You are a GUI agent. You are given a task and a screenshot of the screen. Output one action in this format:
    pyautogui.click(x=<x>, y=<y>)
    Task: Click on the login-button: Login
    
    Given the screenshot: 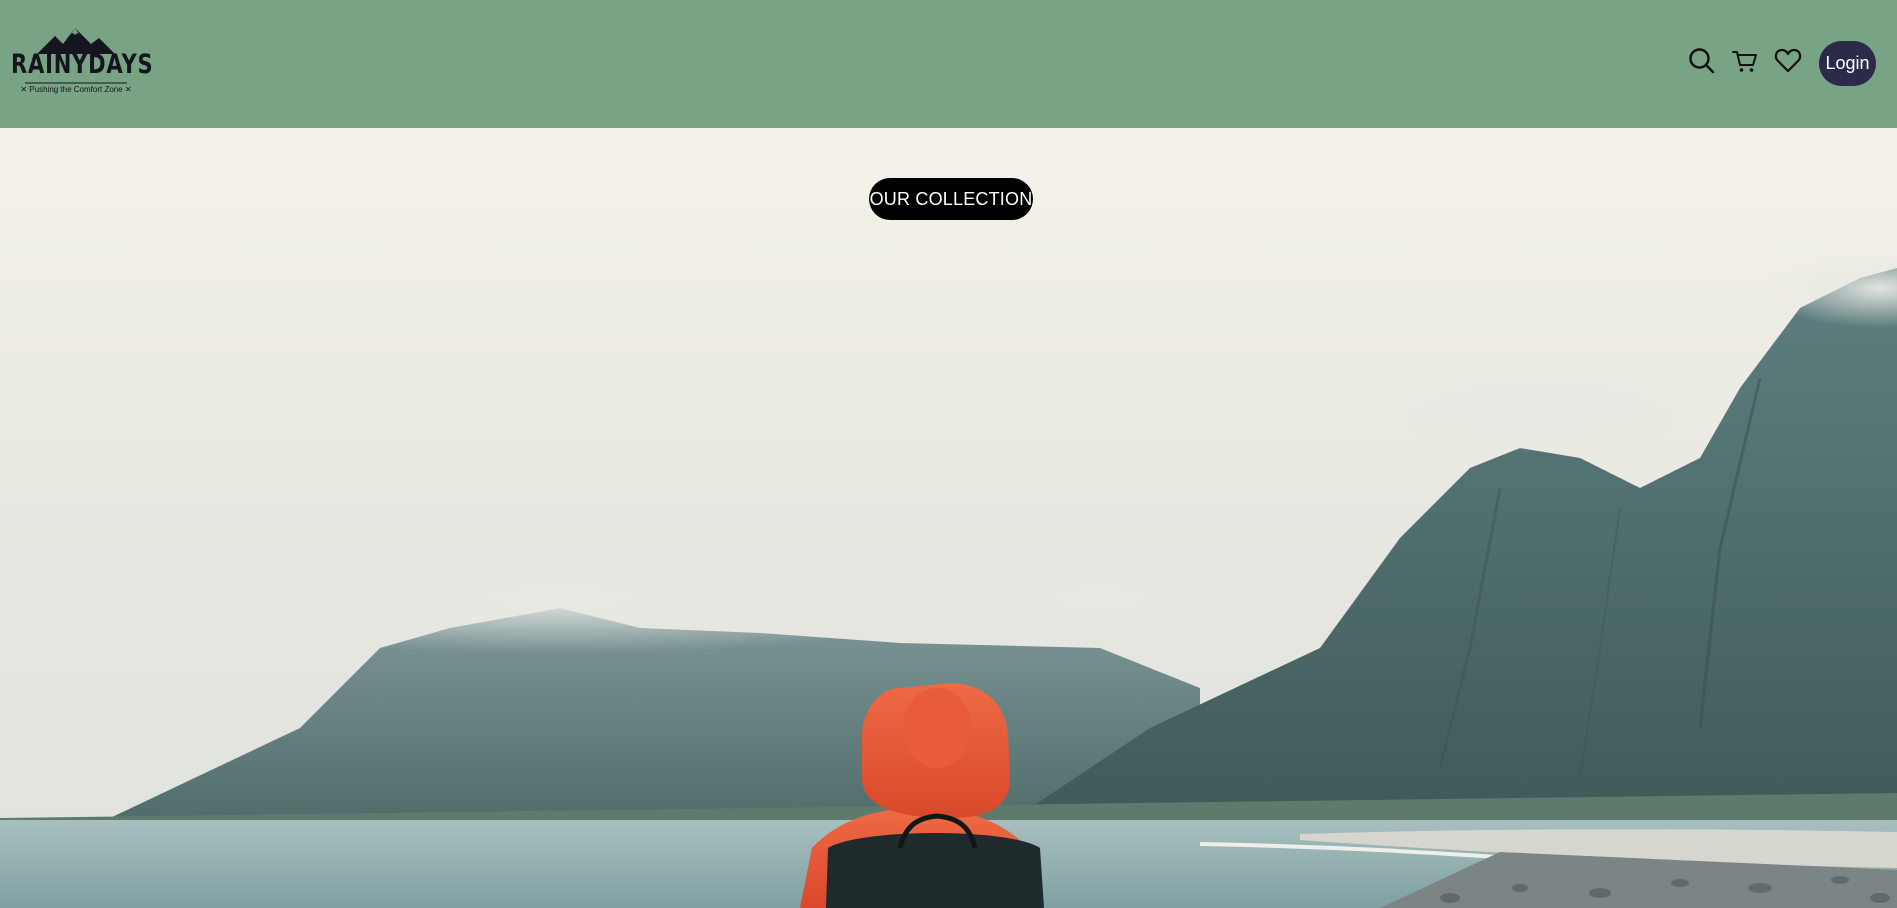 What is the action you would take?
    pyautogui.click(x=1847, y=63)
    